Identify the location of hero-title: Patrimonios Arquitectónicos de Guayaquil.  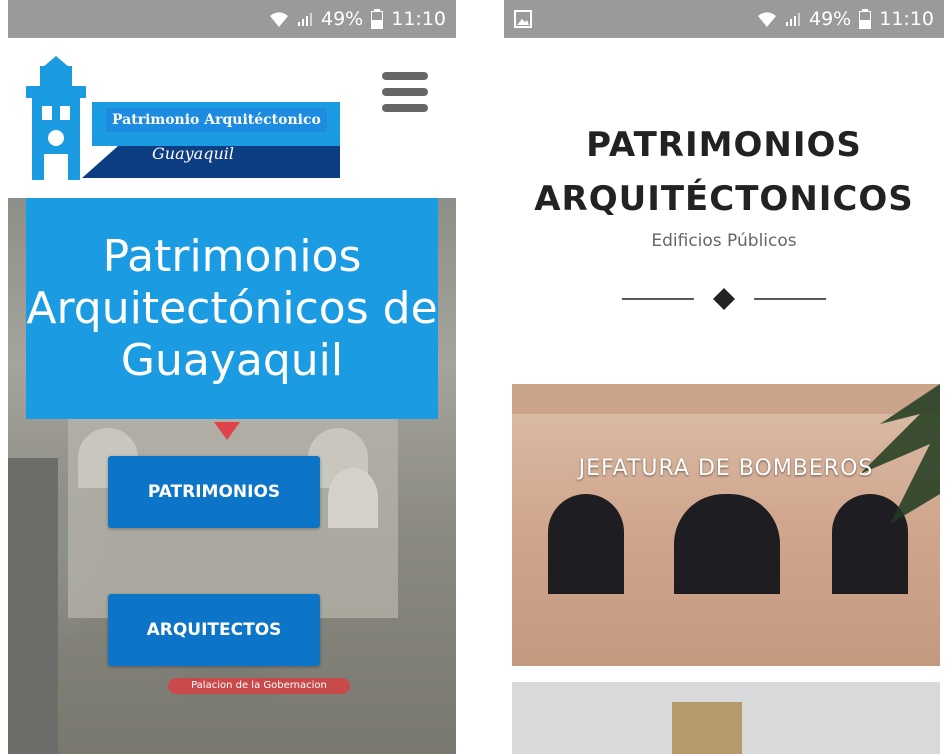
(232, 308).